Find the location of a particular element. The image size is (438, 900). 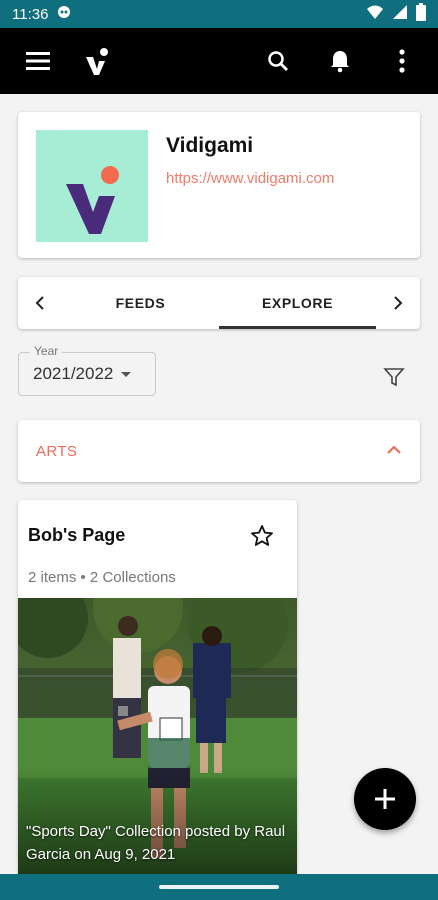

caret-down-icon is located at coordinates (126, 374).